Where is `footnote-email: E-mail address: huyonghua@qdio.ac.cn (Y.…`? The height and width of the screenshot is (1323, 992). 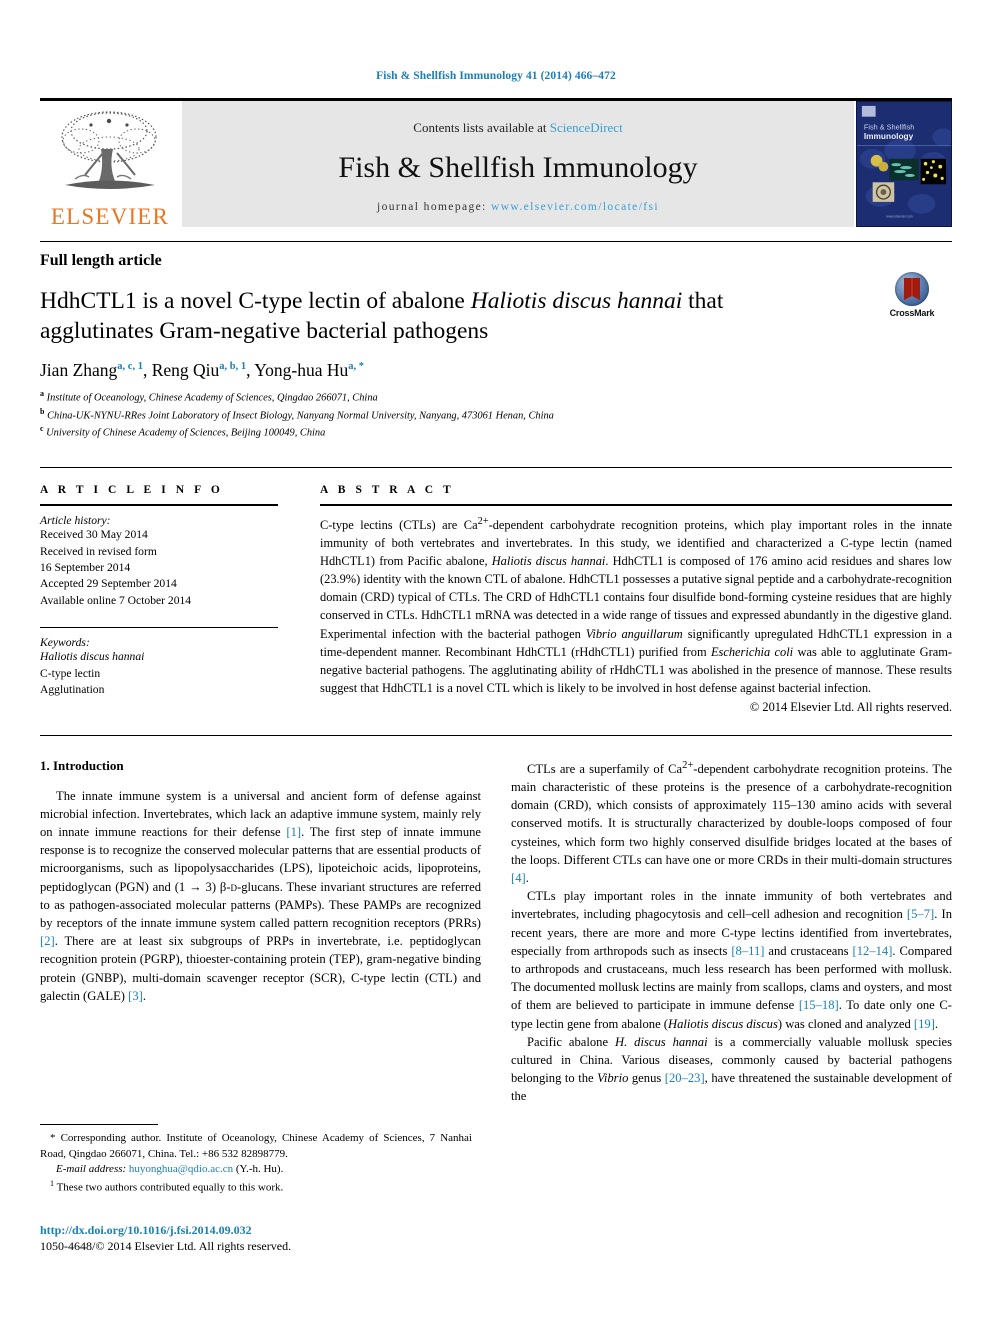
footnote-email: E-mail address: huyonghua@qdio.ac.cn (Y.… is located at coordinates (256, 1170).